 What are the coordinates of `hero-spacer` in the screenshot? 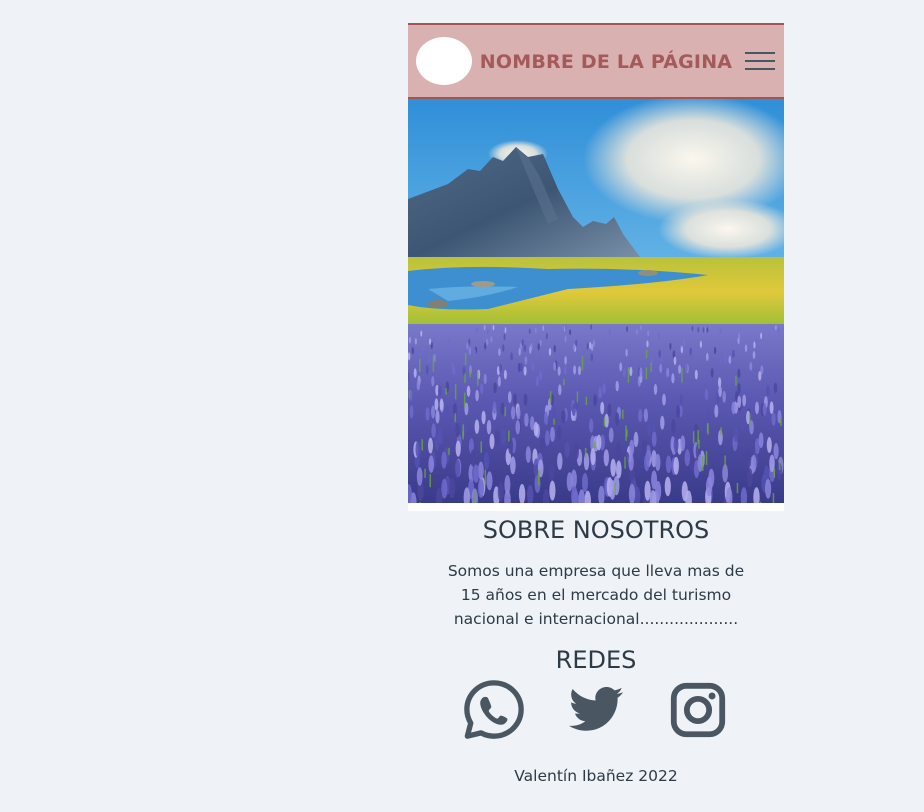 It's located at (596, 507).